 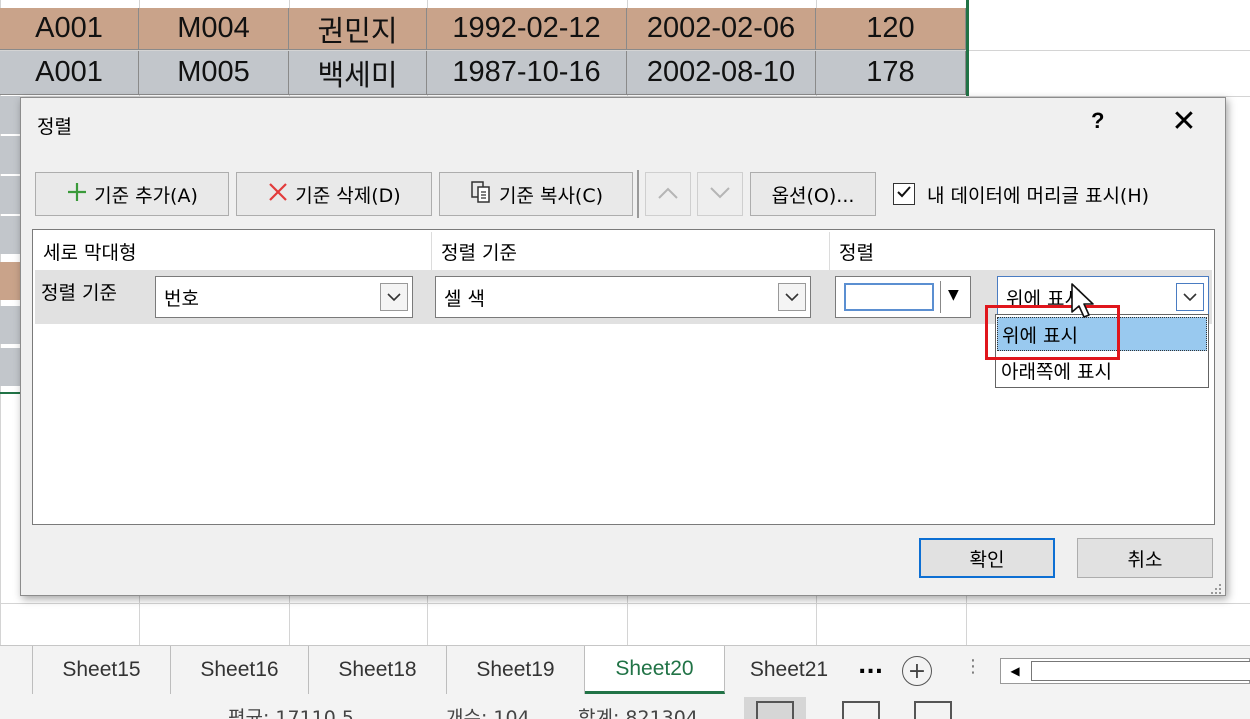 What do you see at coordinates (987, 558) in the screenshot?
I see `ok-button: 확인` at bounding box center [987, 558].